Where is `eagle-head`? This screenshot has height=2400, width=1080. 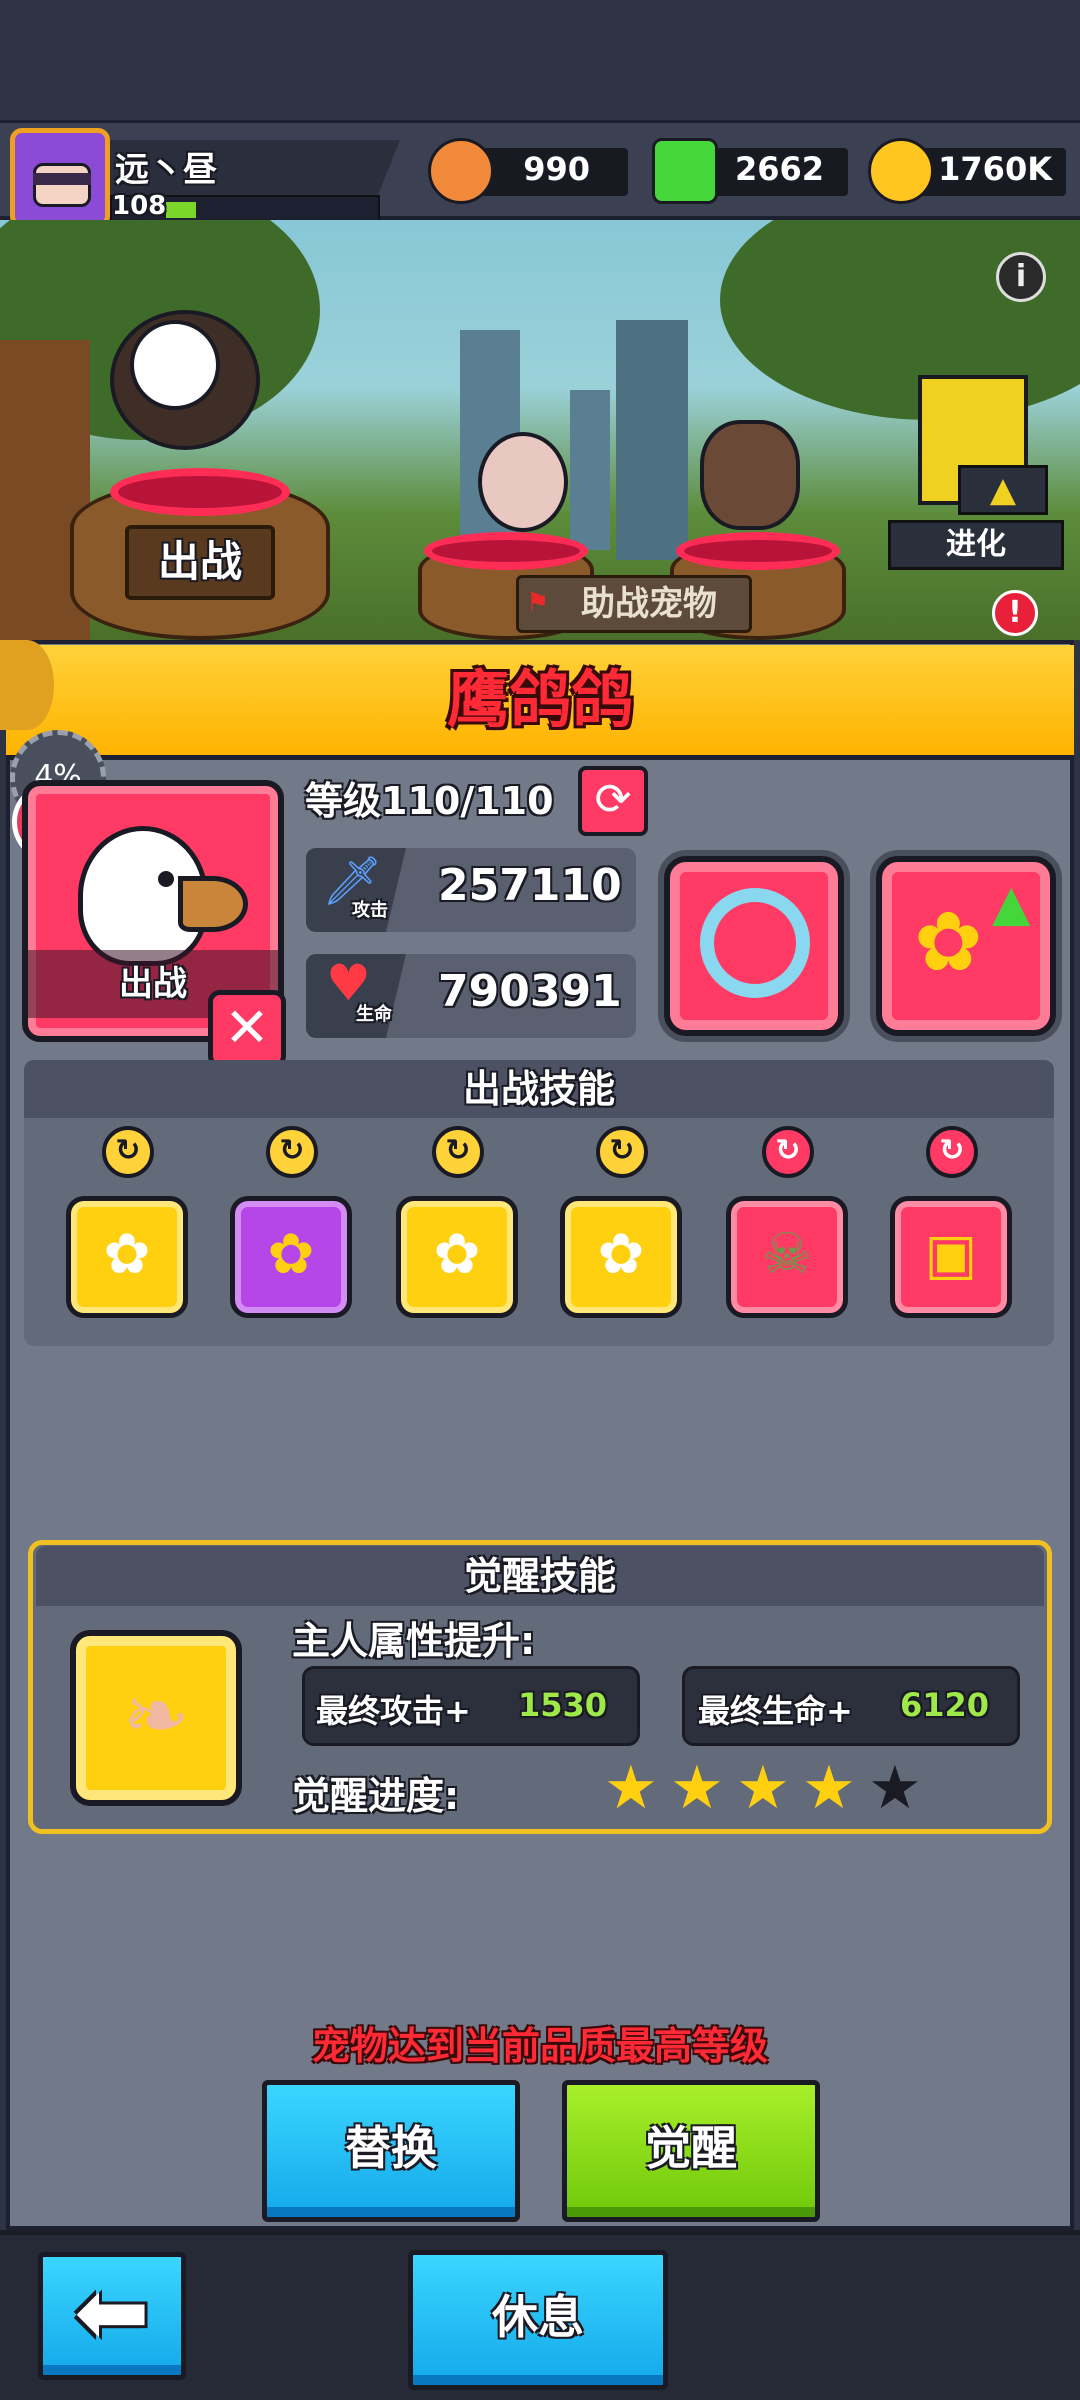 eagle-head is located at coordinates (175, 365).